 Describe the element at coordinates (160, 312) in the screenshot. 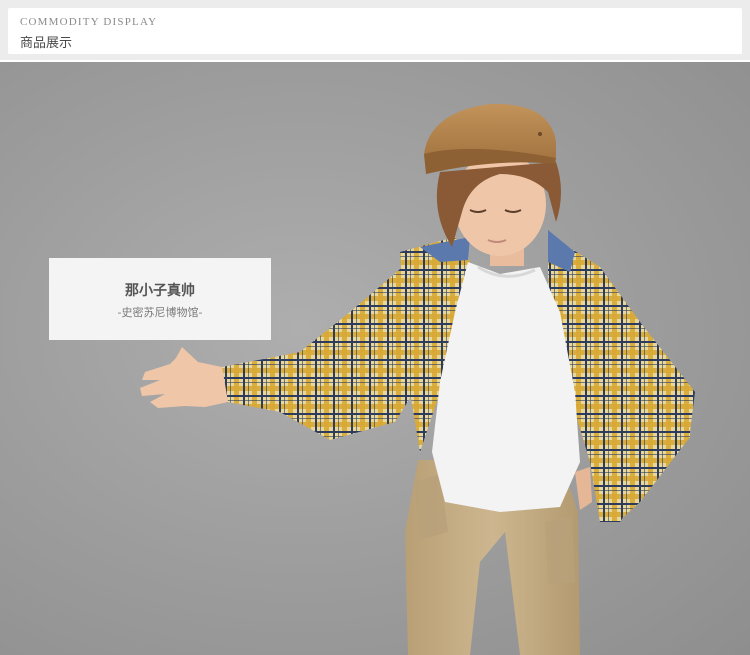

I see `caption-subtitle: -史密苏尼博物馆-` at that location.